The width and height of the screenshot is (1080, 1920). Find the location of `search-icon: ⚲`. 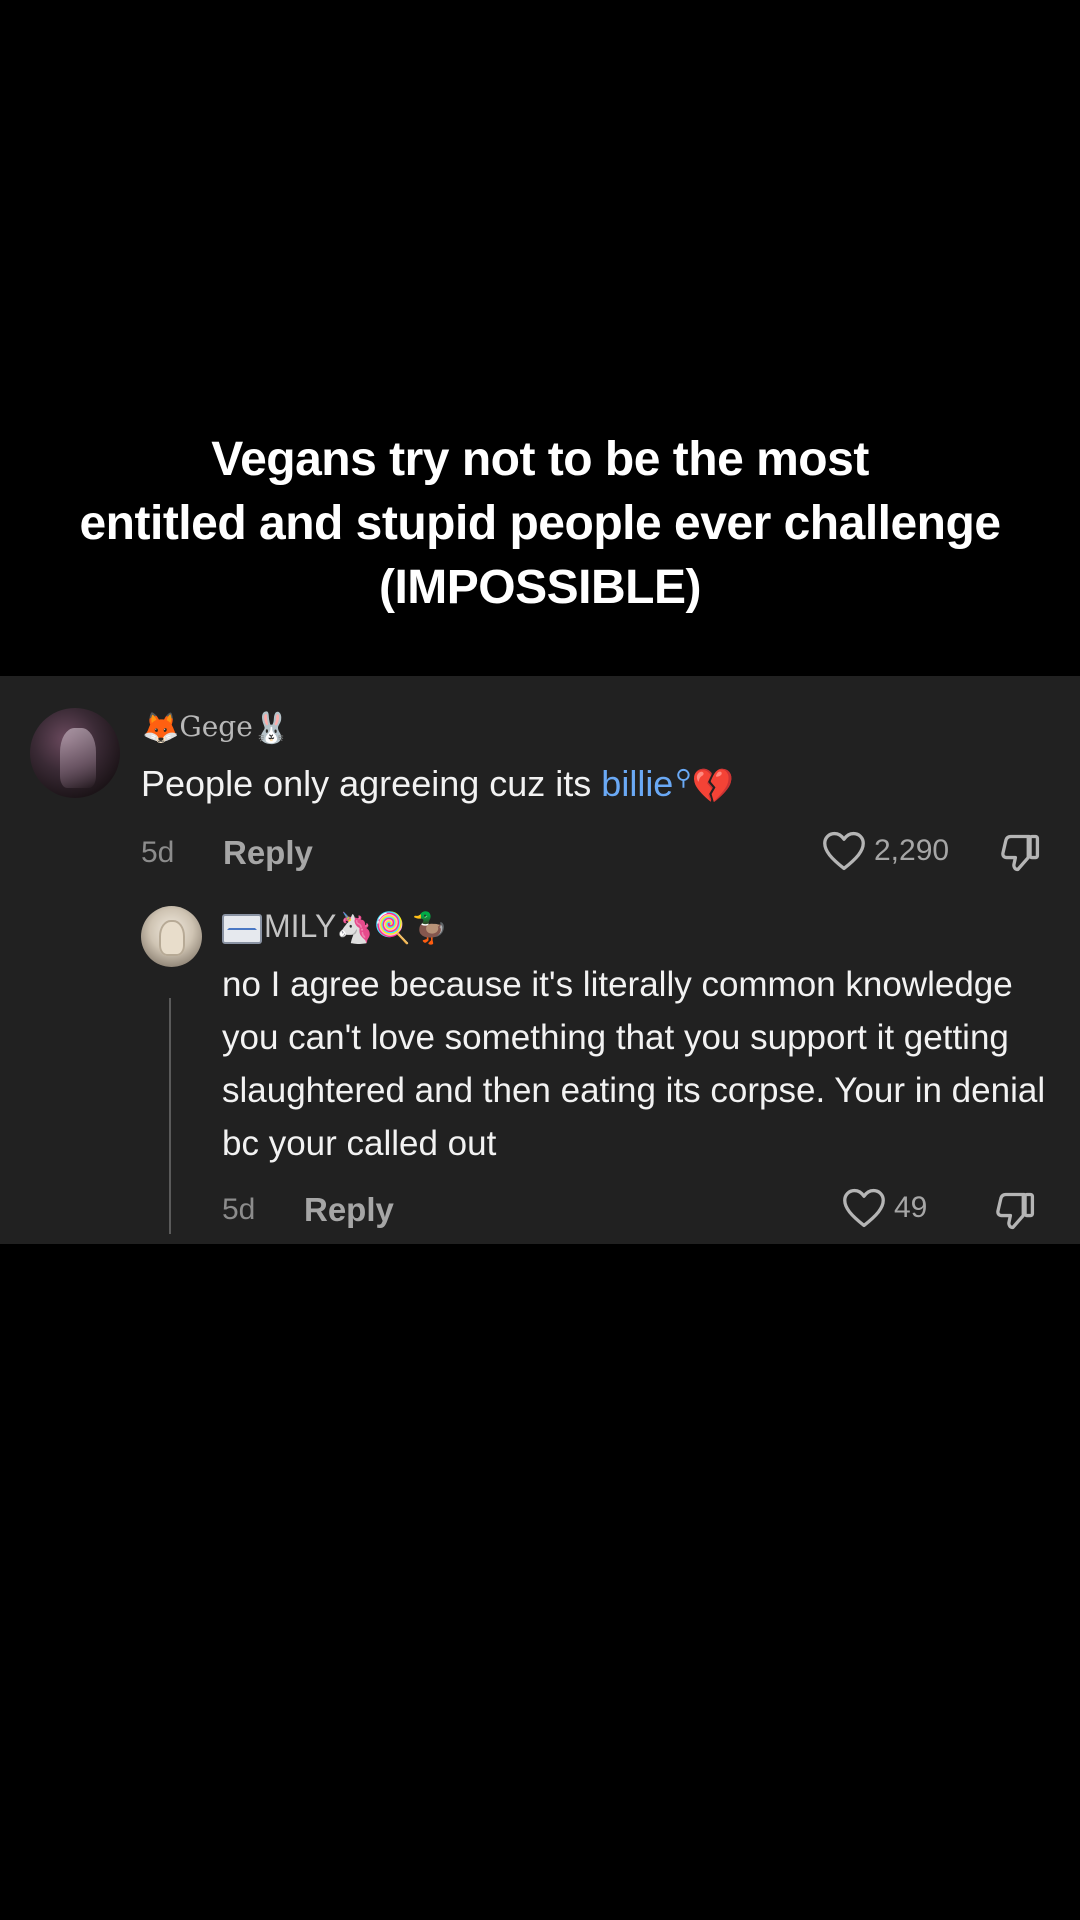

search-icon: ⚲ is located at coordinates (683, 778).